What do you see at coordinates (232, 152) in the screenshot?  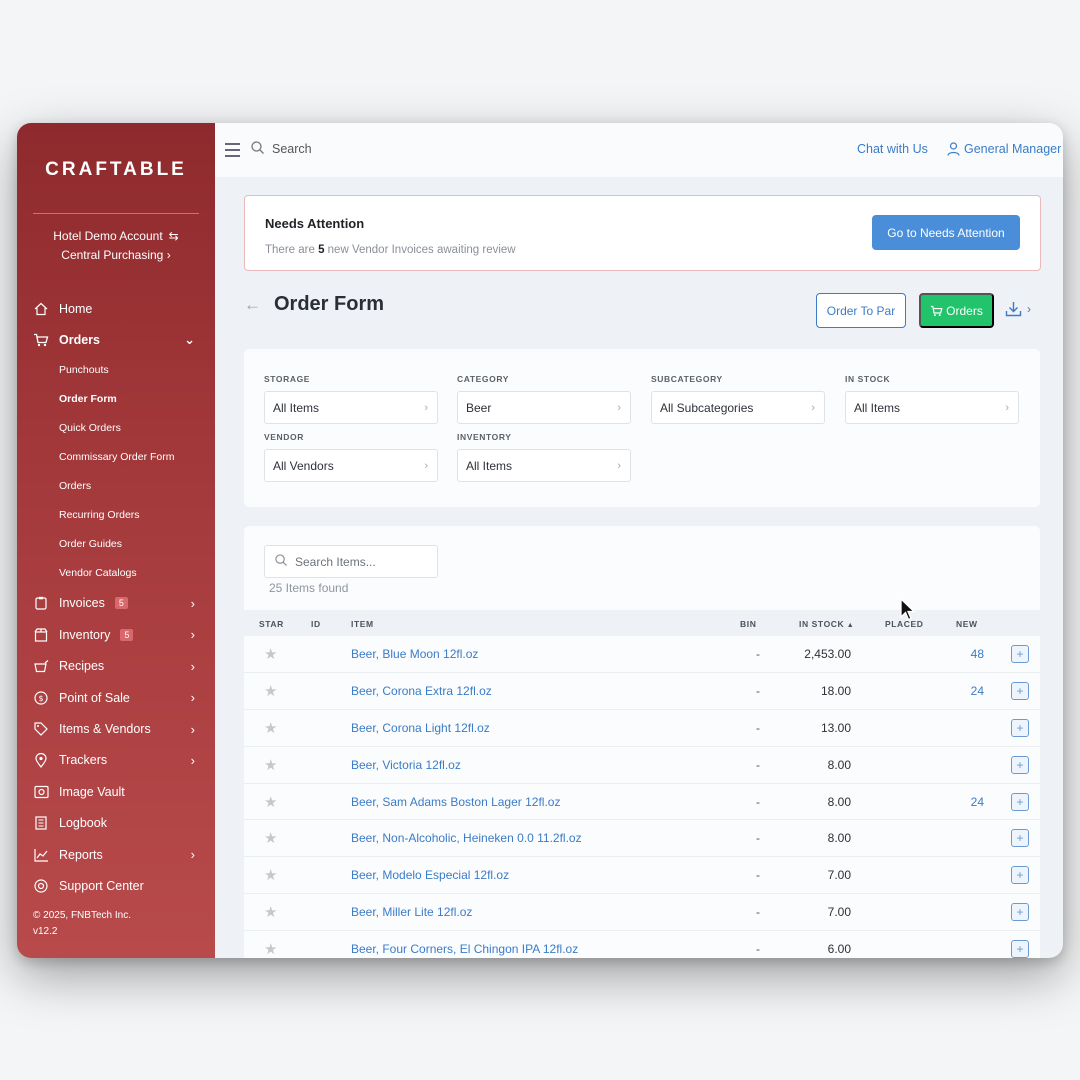 I see `menu-icon` at bounding box center [232, 152].